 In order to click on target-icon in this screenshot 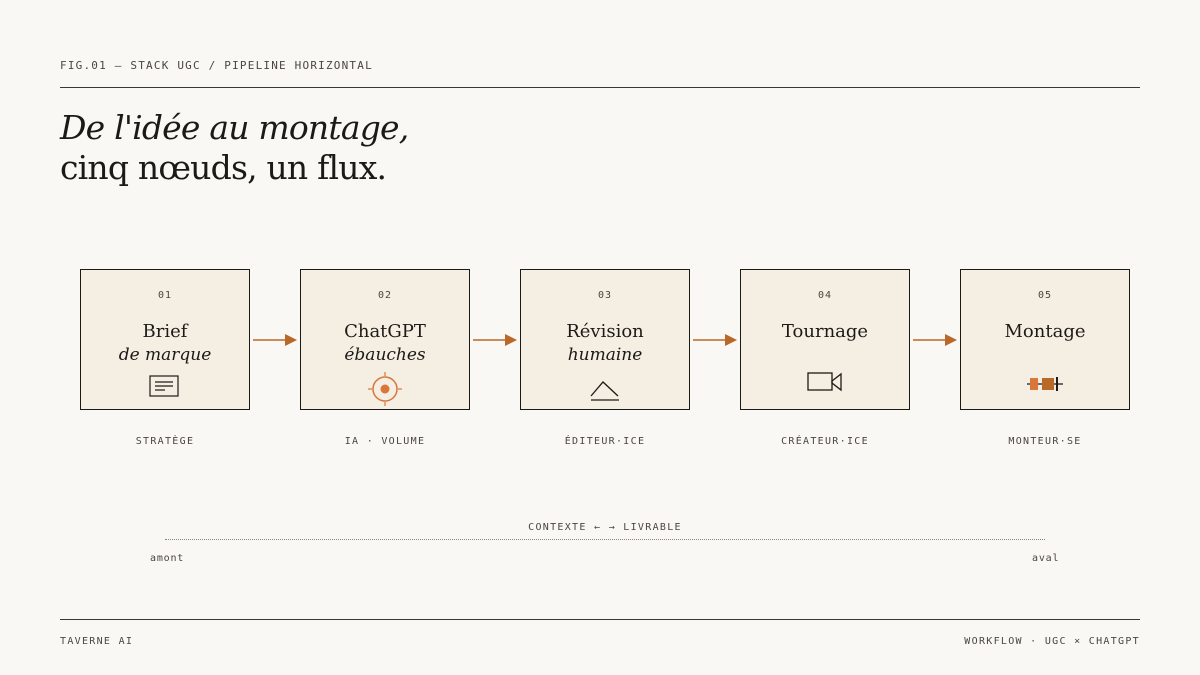, I will do `click(385, 389)`.